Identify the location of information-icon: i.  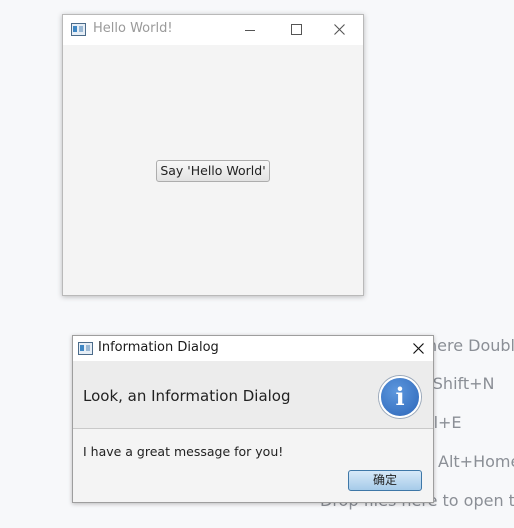
(400, 397).